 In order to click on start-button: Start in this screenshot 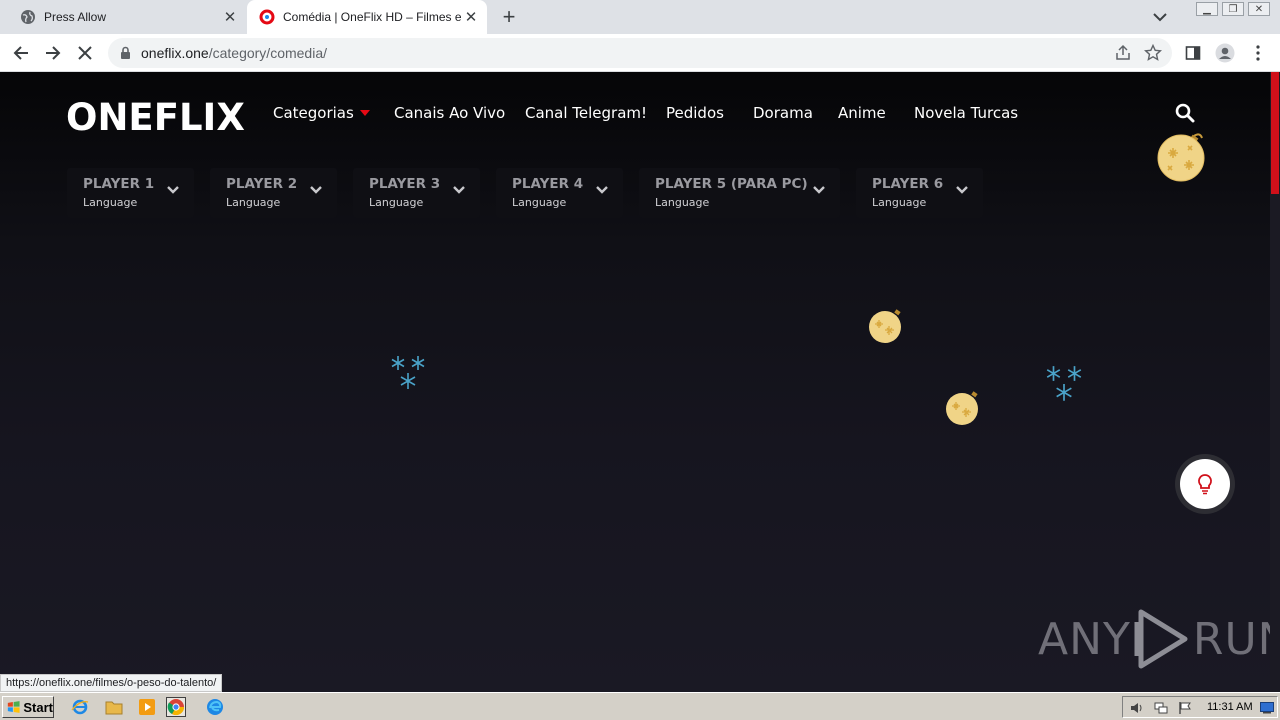, I will do `click(28, 707)`.